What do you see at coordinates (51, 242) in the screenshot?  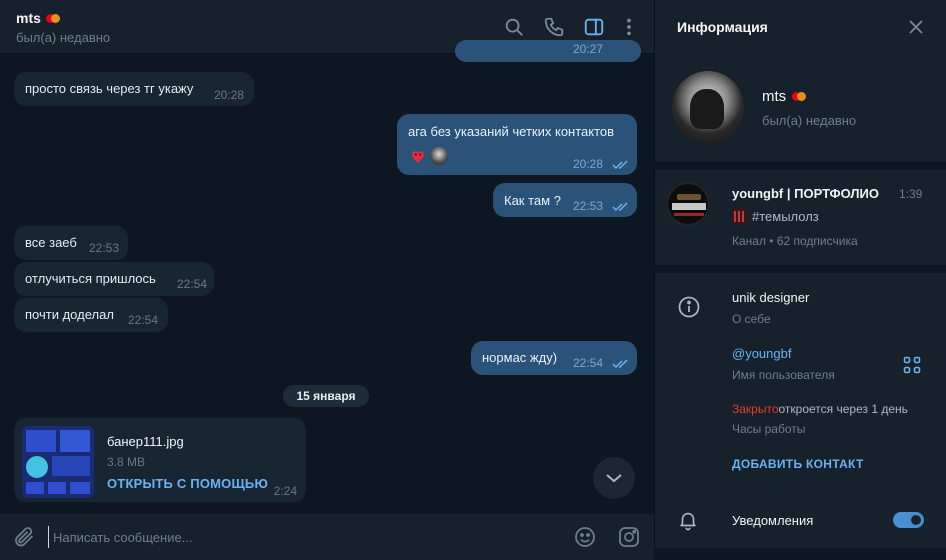 I see `message-text: все заеб` at bounding box center [51, 242].